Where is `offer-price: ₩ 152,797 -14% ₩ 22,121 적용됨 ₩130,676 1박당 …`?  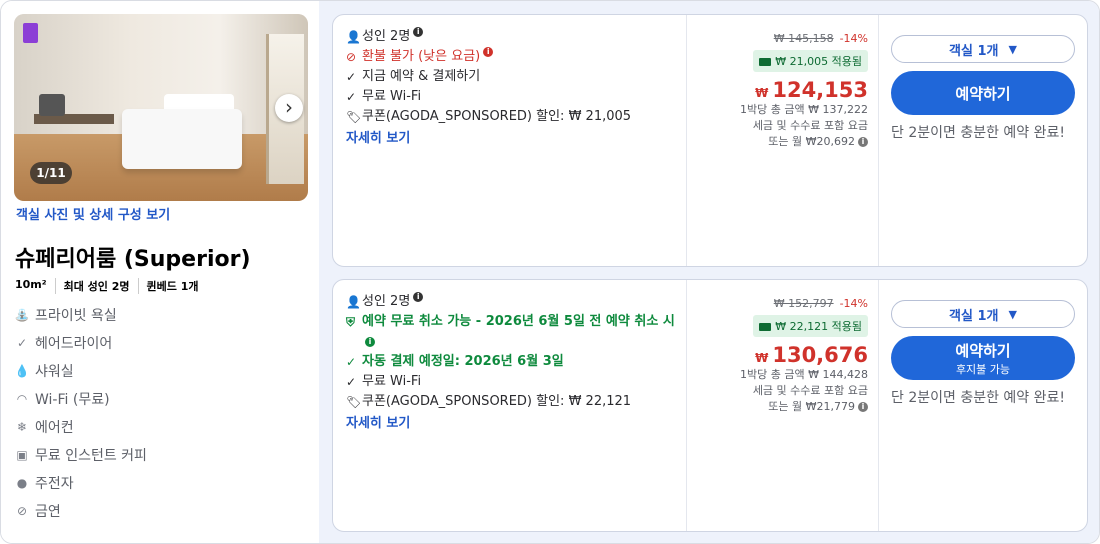 offer-price: ₩ 152,797 -14% ₩ 22,121 적용됨 ₩130,676 1박당 … is located at coordinates (778, 353).